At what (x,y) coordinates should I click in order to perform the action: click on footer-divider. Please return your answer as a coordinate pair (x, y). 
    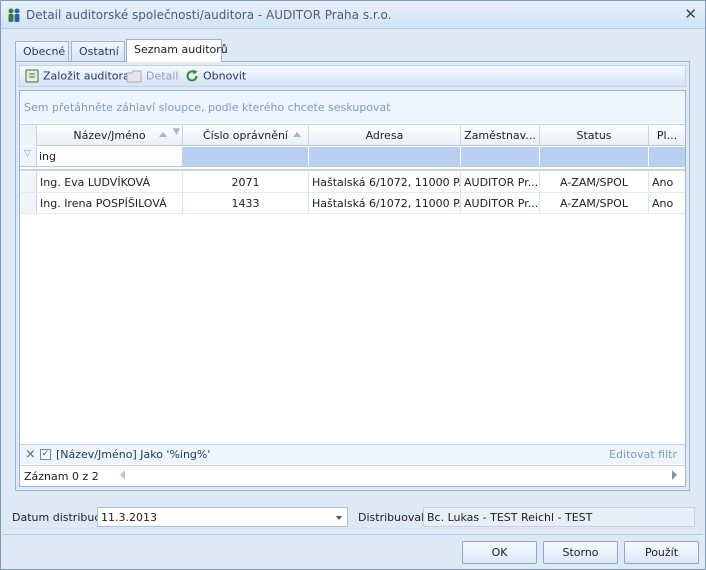
    Looking at the image, I should click on (353, 534).